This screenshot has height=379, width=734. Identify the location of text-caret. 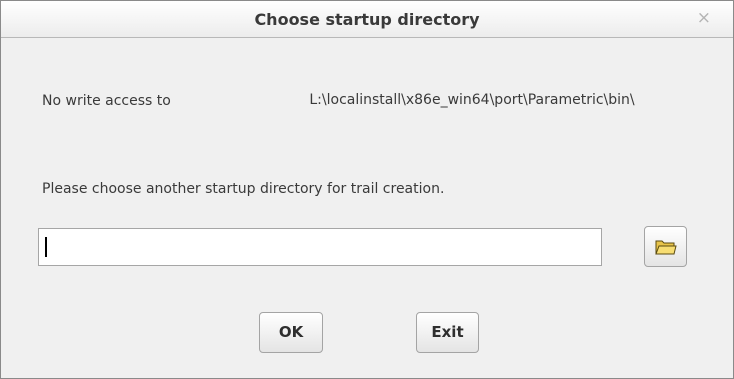
(46, 247).